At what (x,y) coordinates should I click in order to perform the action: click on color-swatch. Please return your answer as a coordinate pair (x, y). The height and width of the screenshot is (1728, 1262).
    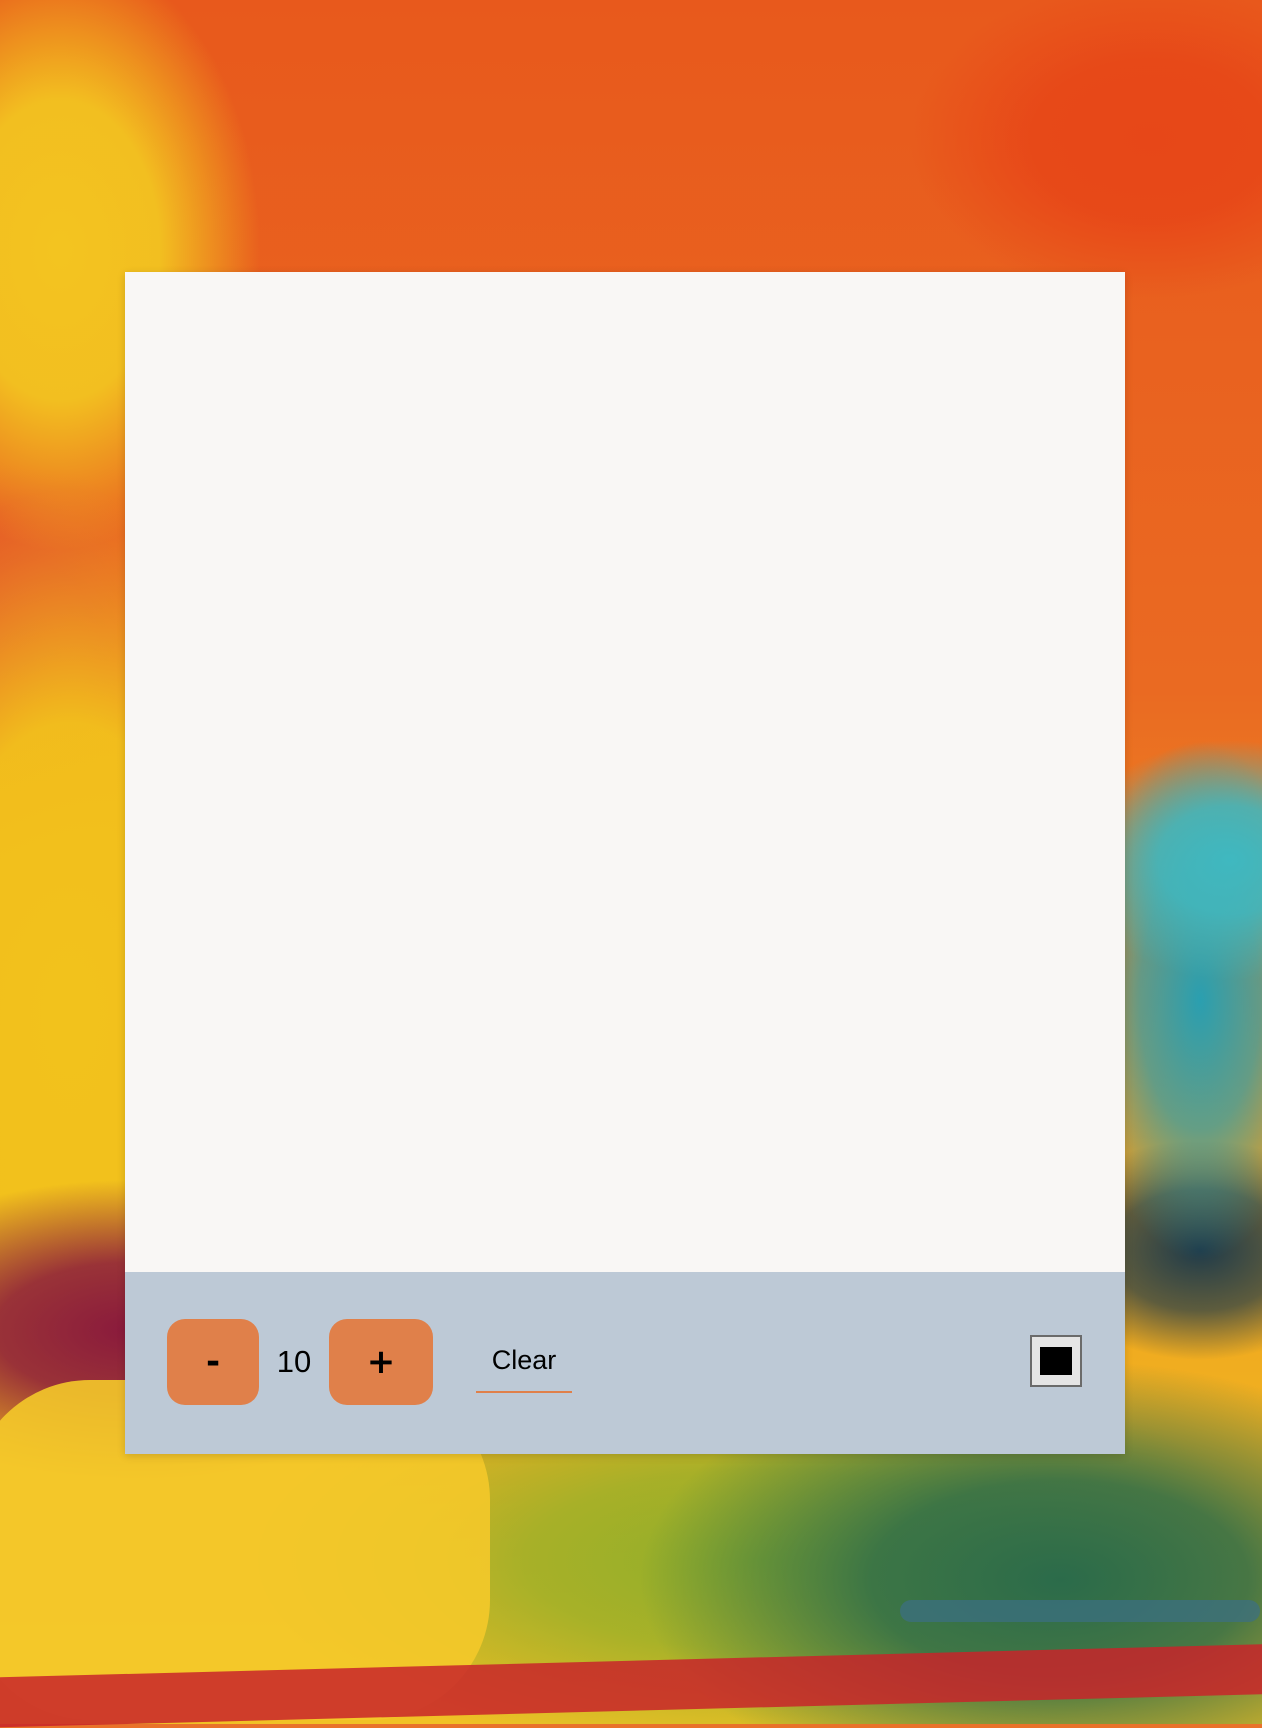
    Looking at the image, I should click on (1056, 1361).